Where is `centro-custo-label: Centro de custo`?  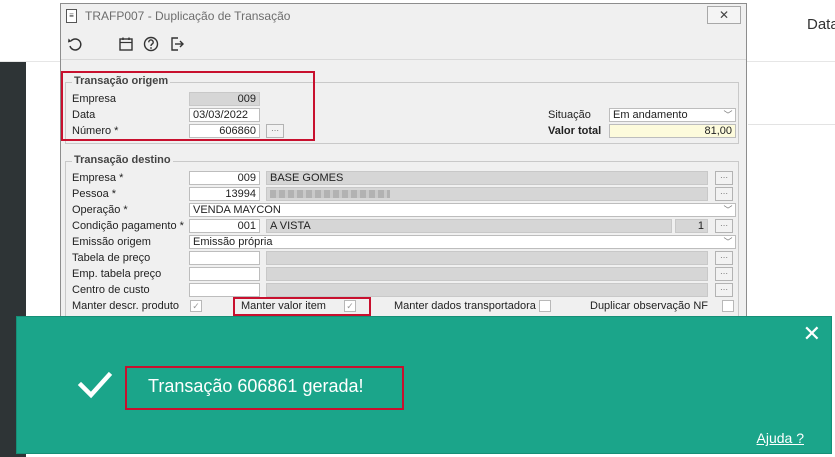 centro-custo-label: Centro de custo is located at coordinates (111, 290).